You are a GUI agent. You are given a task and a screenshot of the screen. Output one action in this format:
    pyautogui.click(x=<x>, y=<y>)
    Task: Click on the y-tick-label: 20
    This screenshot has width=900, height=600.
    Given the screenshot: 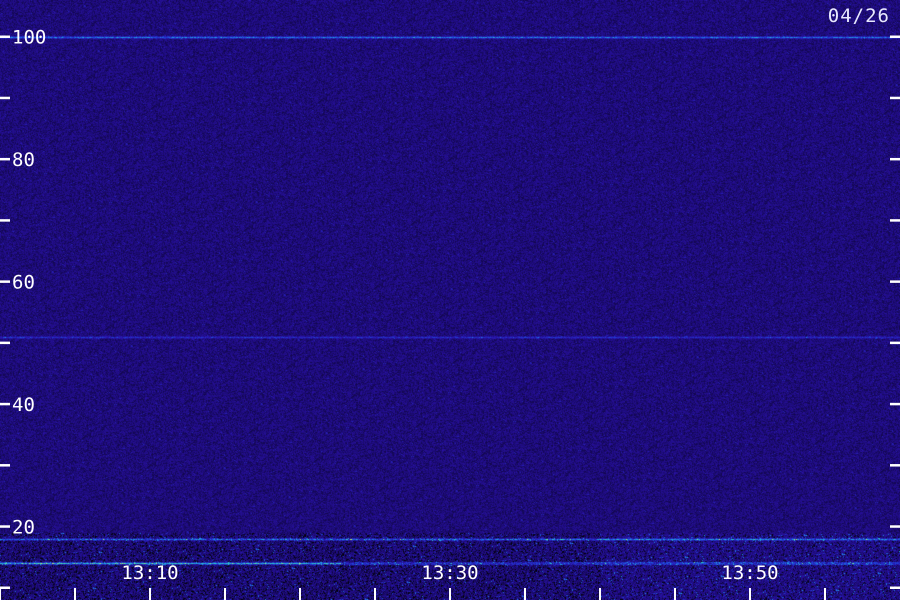 What is the action you would take?
    pyautogui.click(x=23, y=528)
    